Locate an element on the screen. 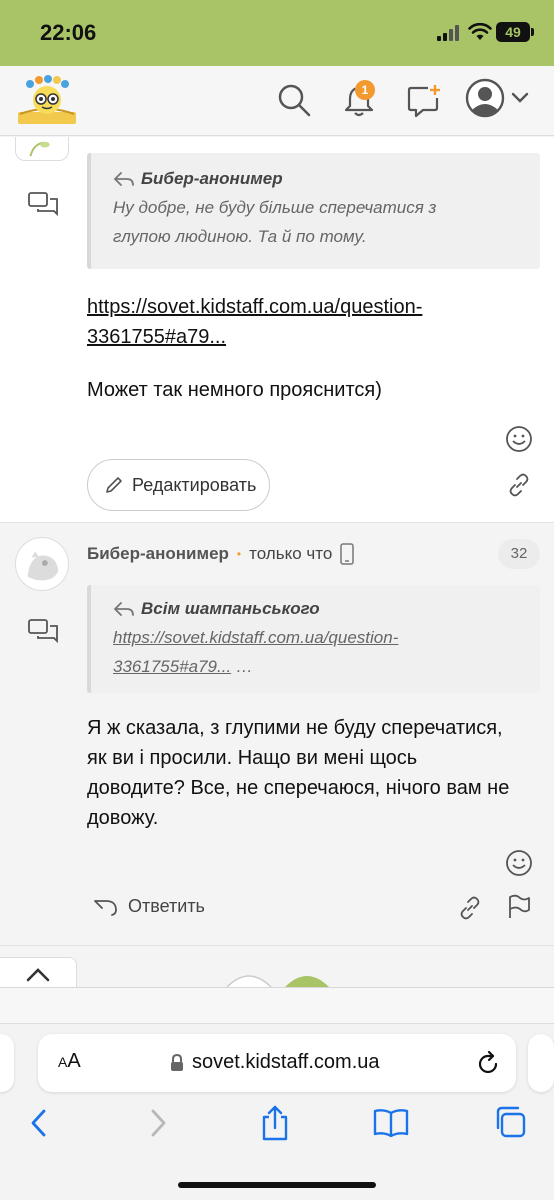 The width and height of the screenshot is (554, 1200). reply-button-label: Ответить is located at coordinates (166, 905).